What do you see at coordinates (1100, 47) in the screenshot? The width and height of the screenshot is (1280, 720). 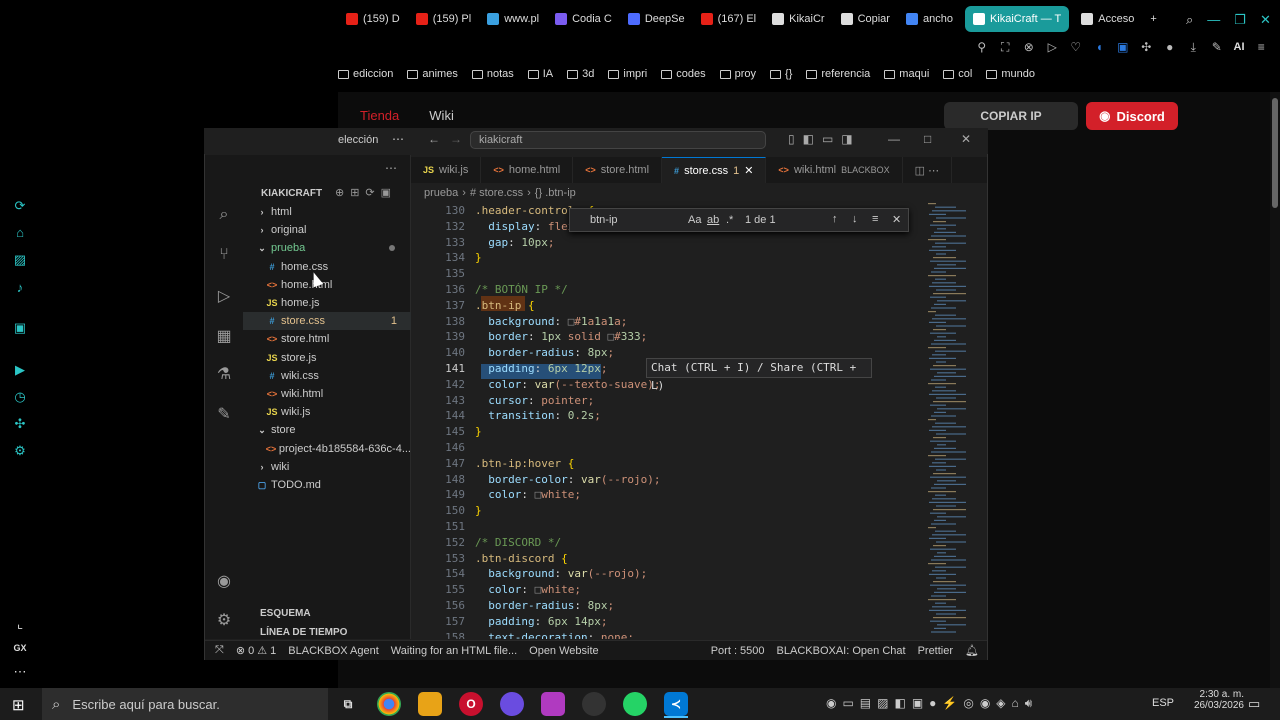 I see `sound-icon: ◖` at bounding box center [1100, 47].